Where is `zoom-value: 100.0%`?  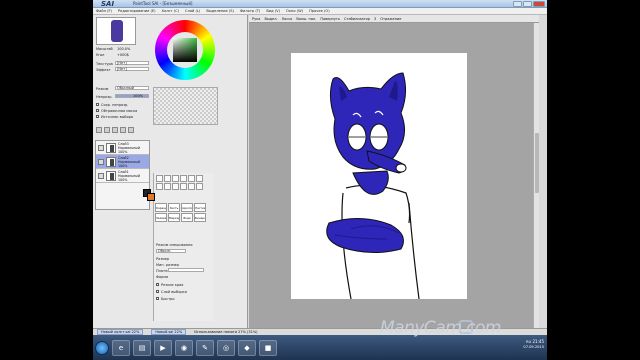 zoom-value: 100.0% is located at coordinates (123, 49).